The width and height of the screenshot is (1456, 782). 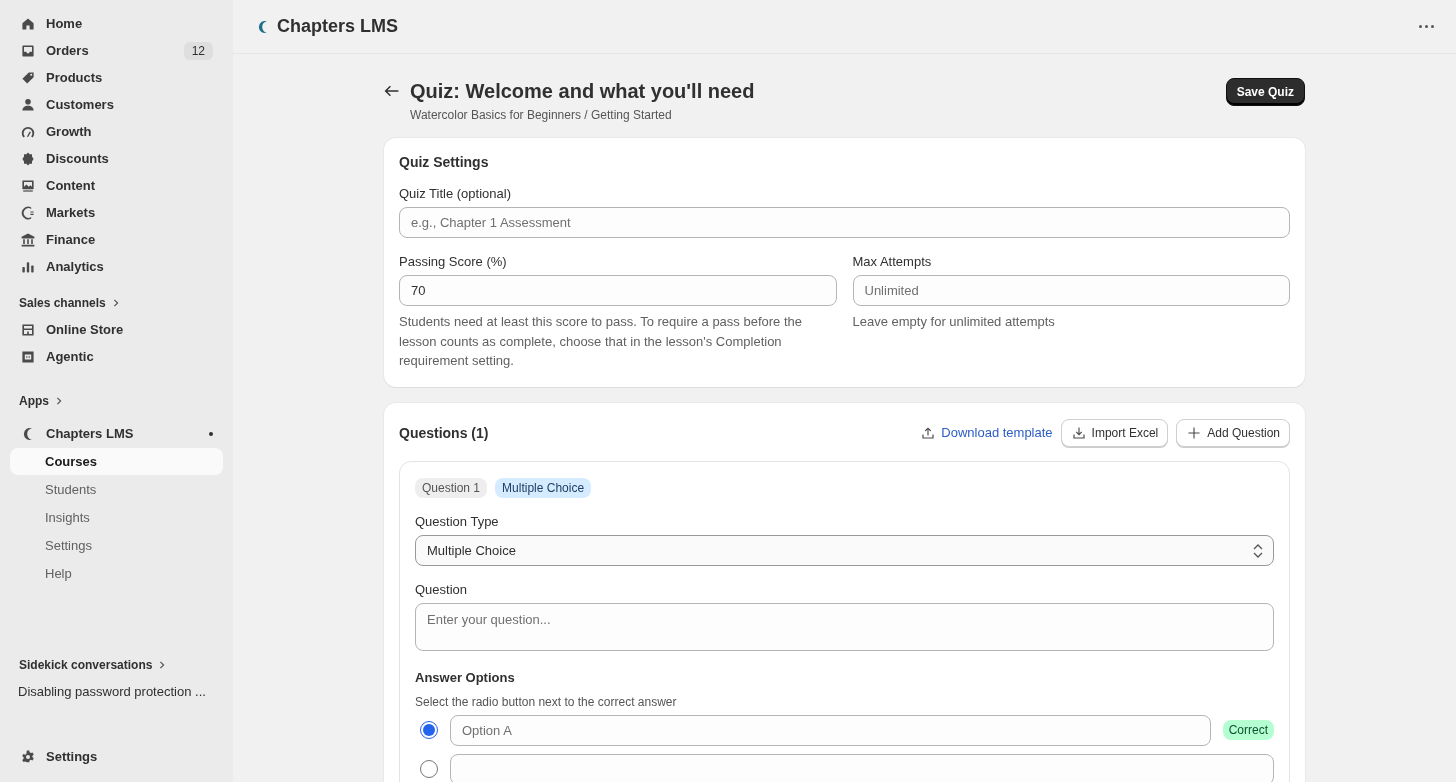 What do you see at coordinates (116, 266) in the screenshot?
I see `sidebar-item: Analytics` at bounding box center [116, 266].